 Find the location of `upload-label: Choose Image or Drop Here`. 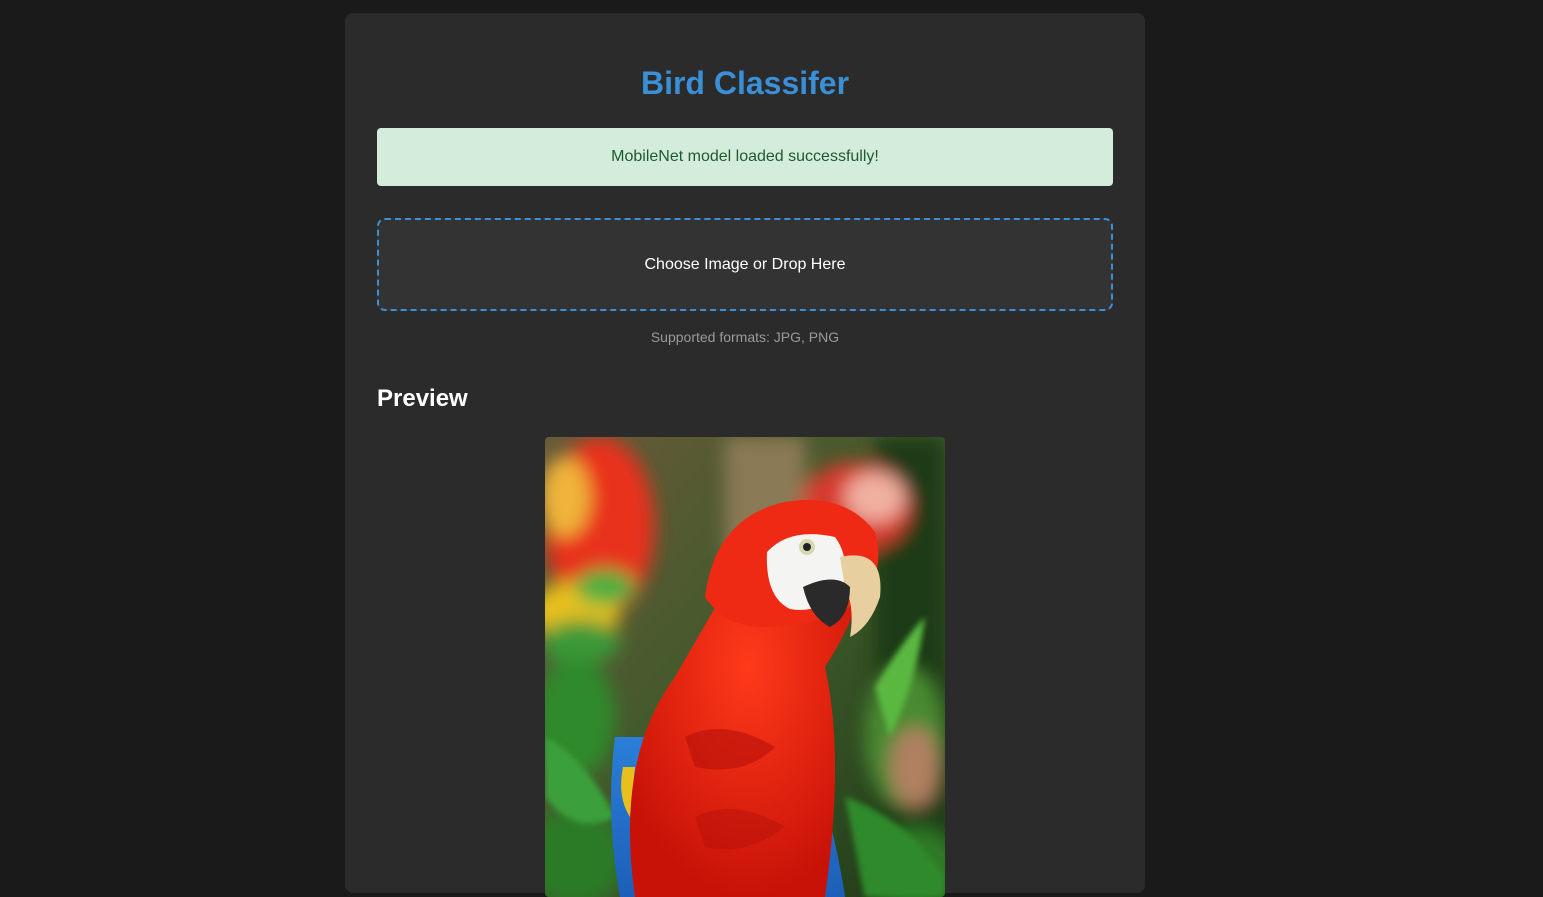

upload-label: Choose Image or Drop Here is located at coordinates (745, 264).